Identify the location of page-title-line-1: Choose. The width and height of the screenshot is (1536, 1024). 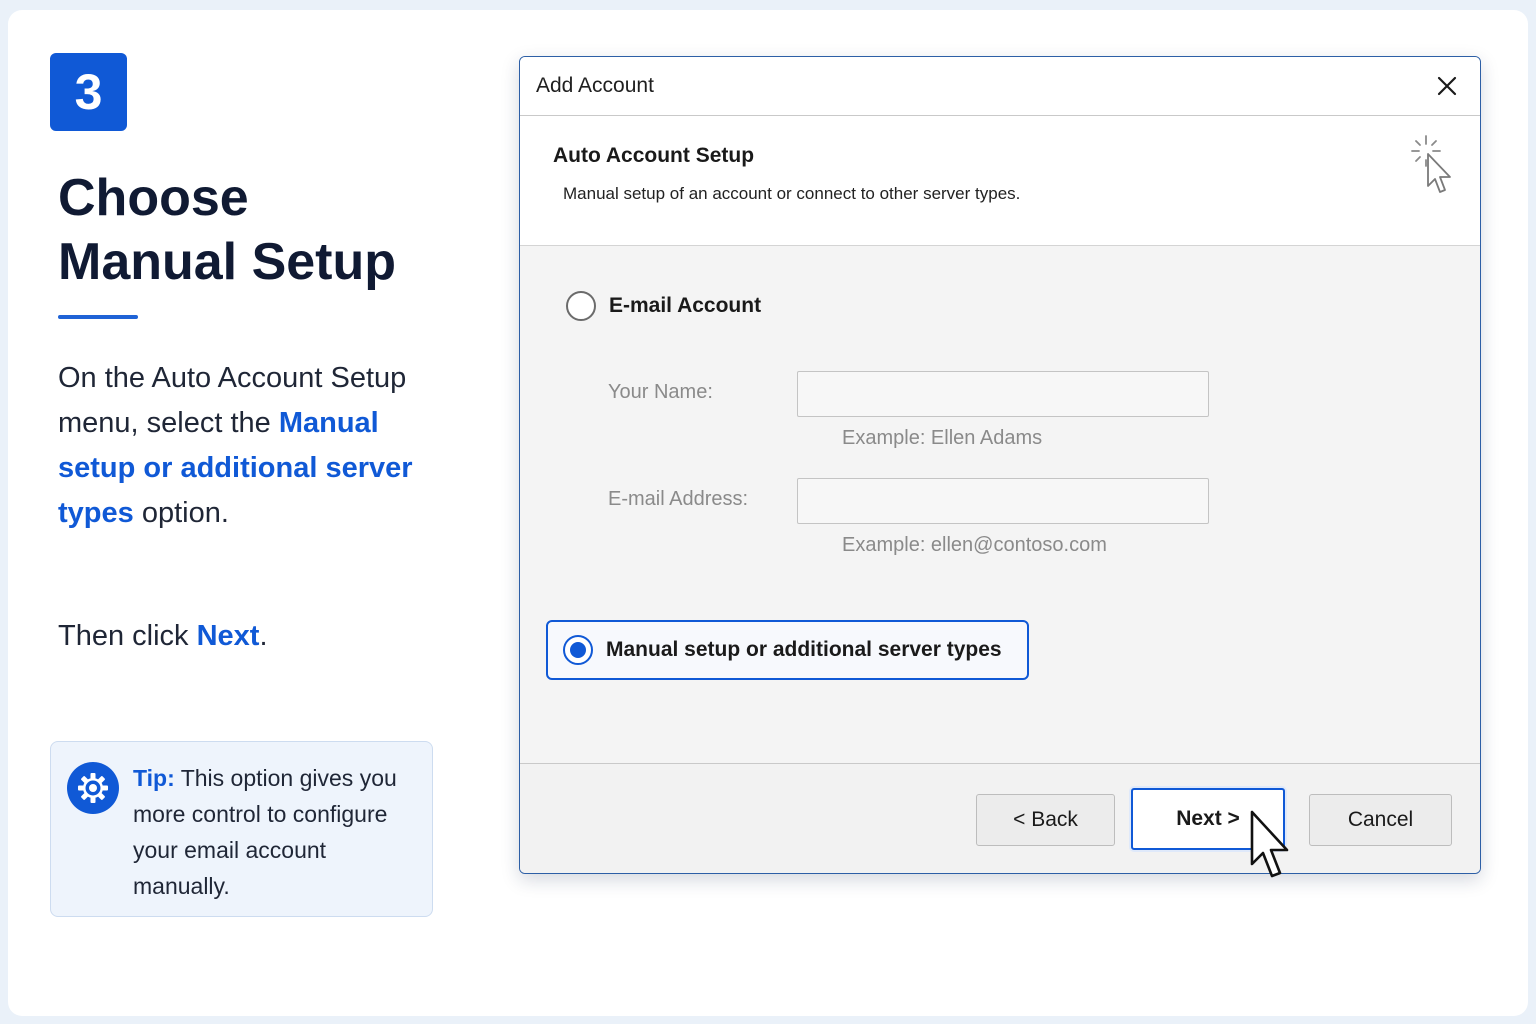
(153, 198).